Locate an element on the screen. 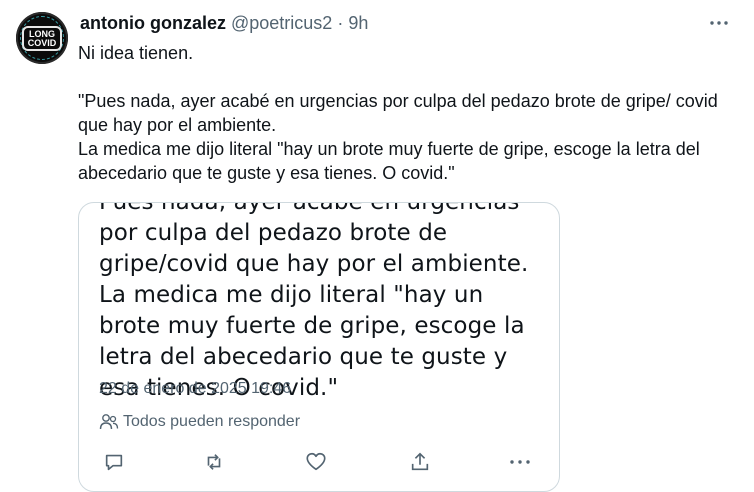  reply-setting-label: Todos pueden responder is located at coordinates (212, 421).